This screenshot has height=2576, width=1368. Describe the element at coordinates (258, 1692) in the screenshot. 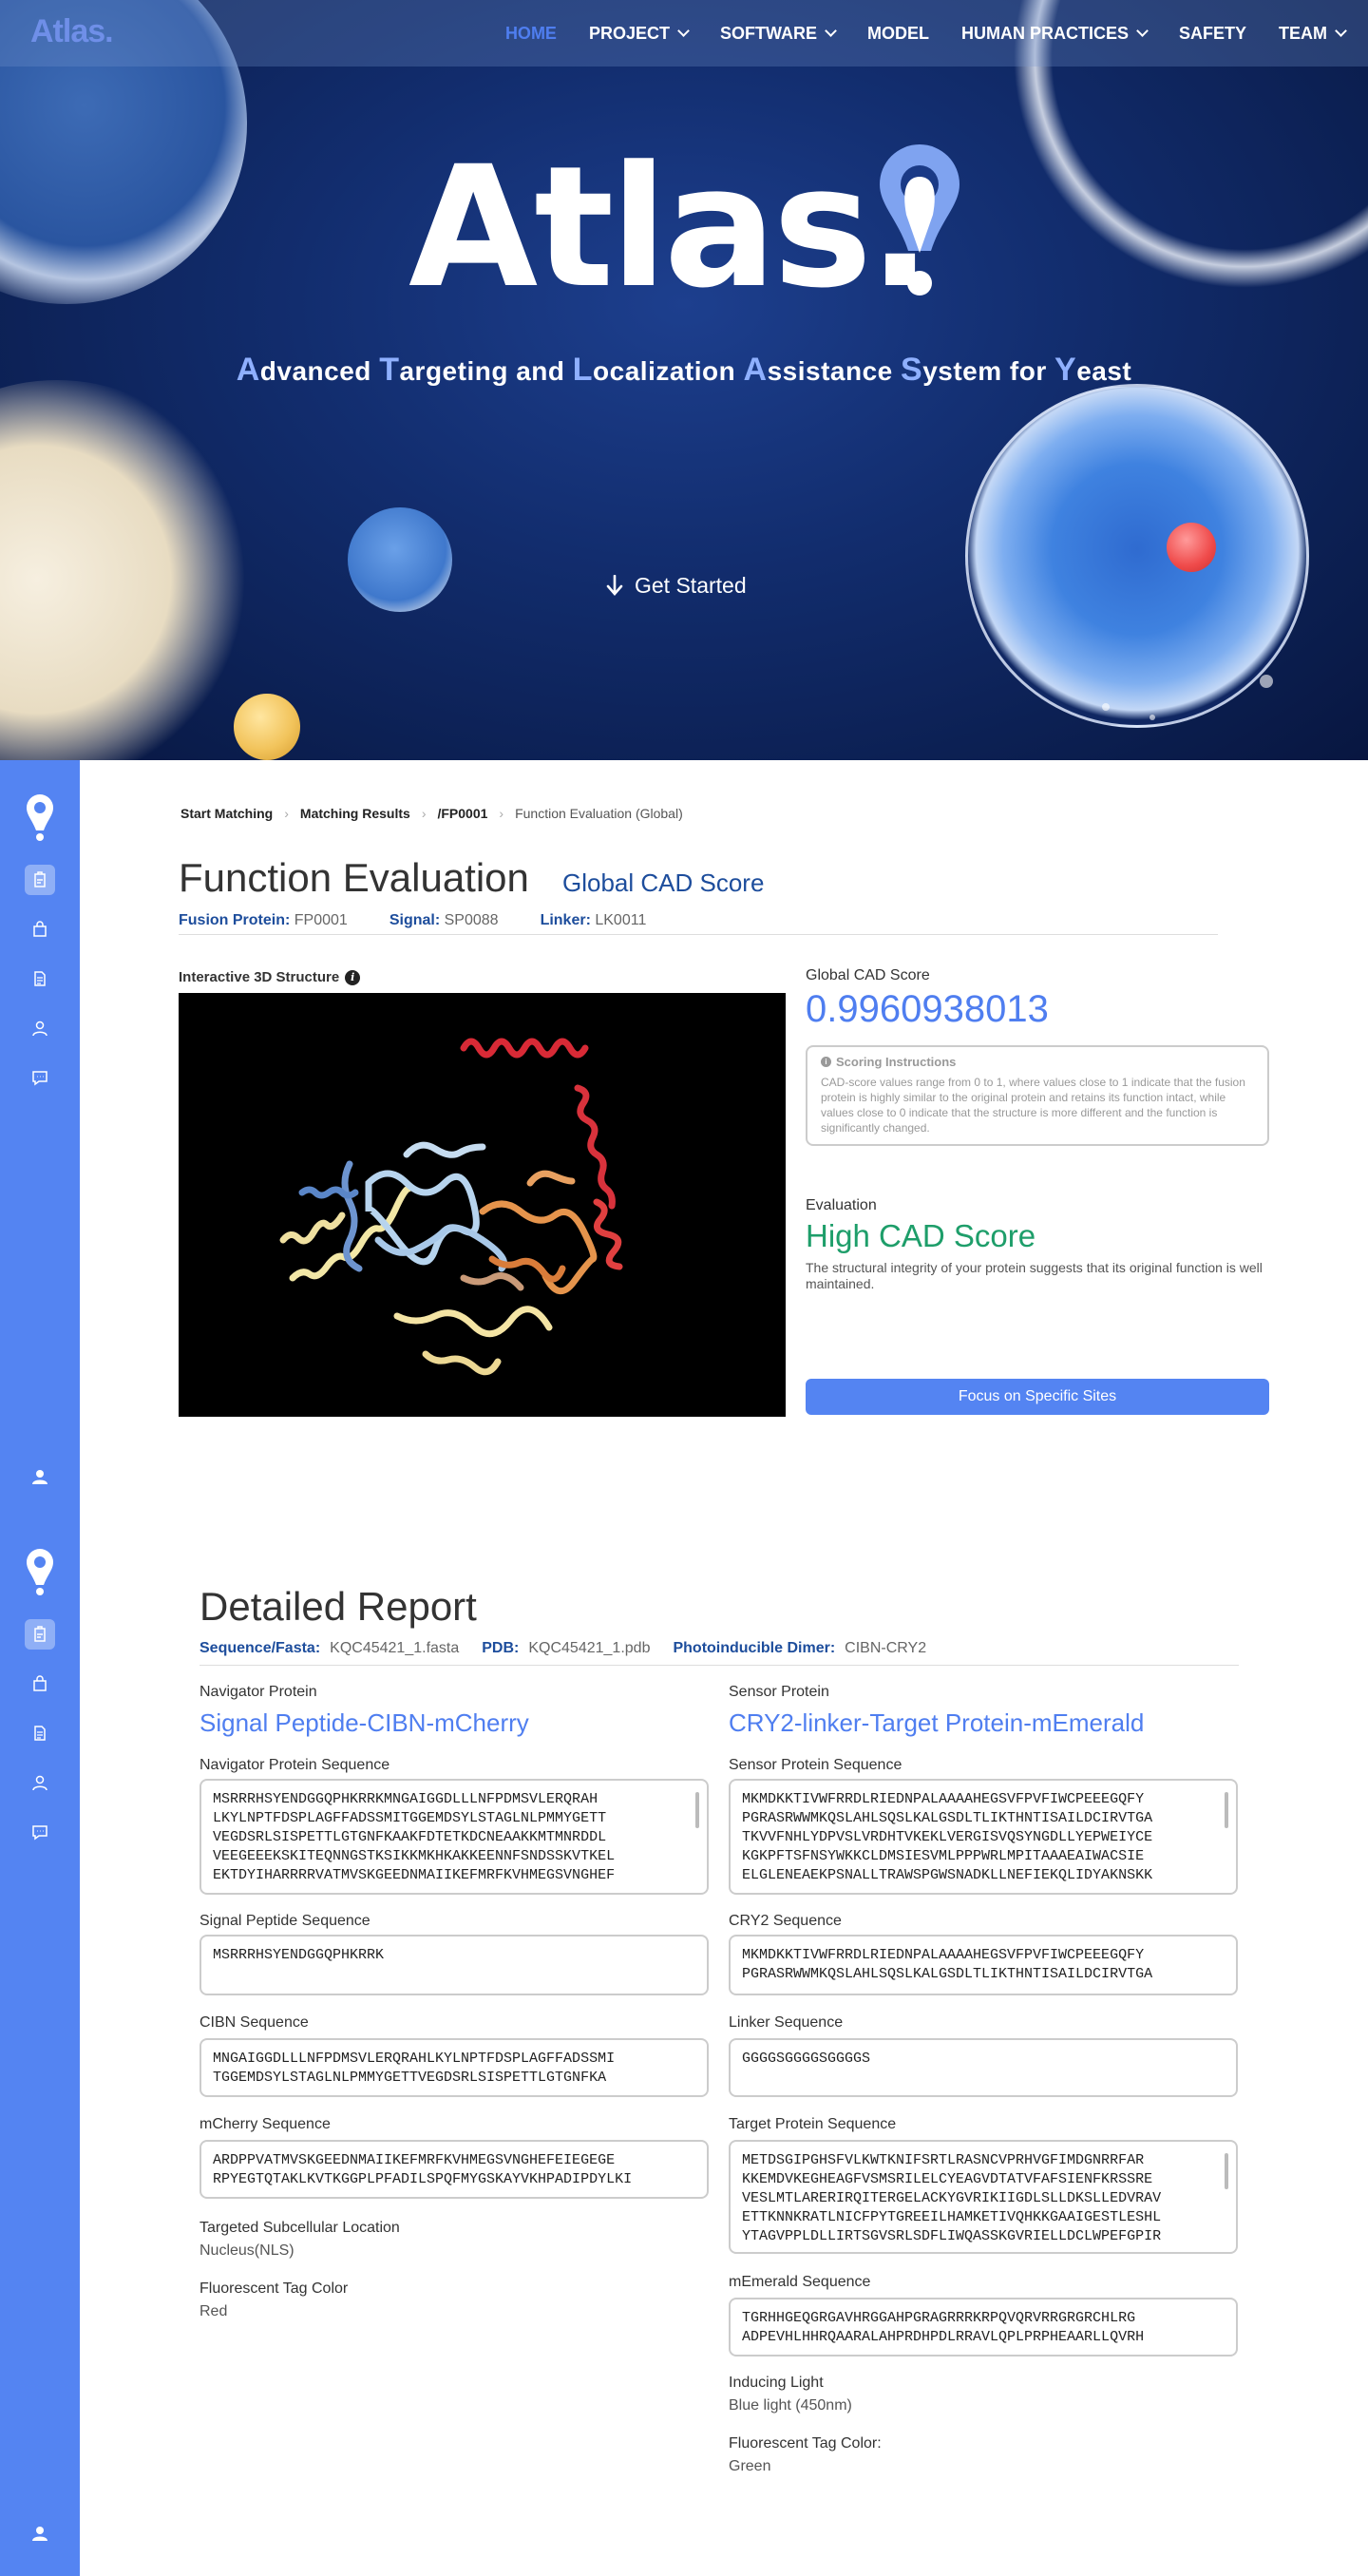

I see `navigator-protein-heading: Navigator Protein` at that location.